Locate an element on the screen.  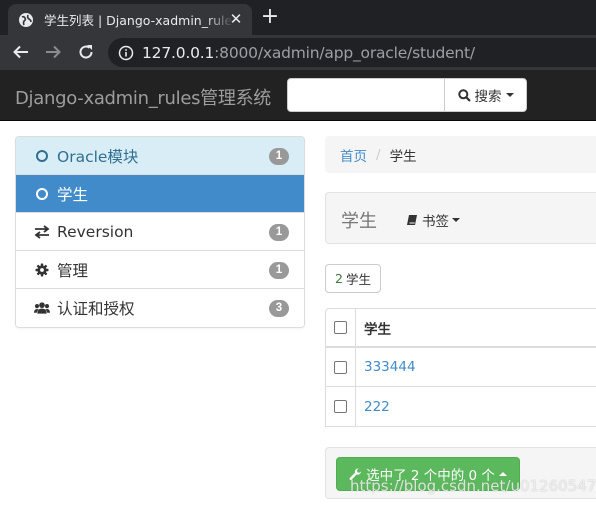
student-link: 222 is located at coordinates (373, 407).